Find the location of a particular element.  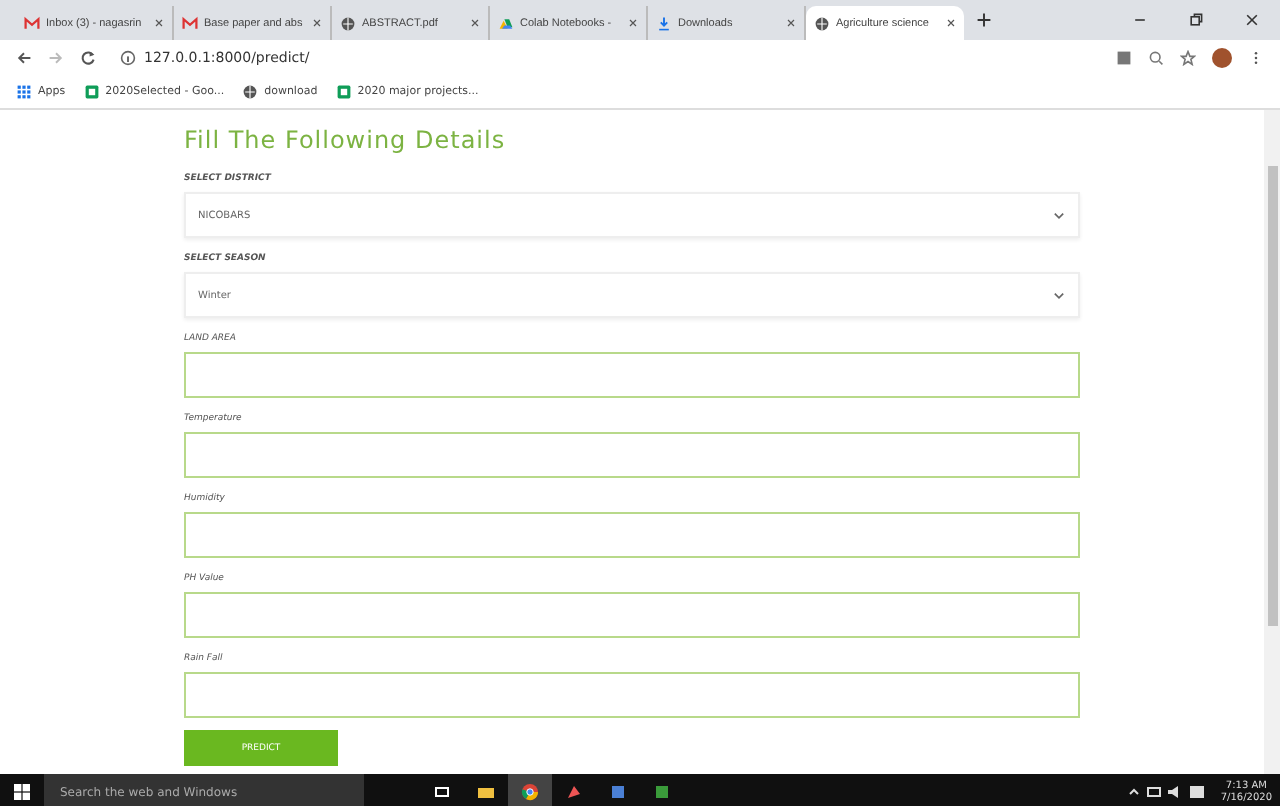

zoom-icon is located at coordinates (1156, 58).